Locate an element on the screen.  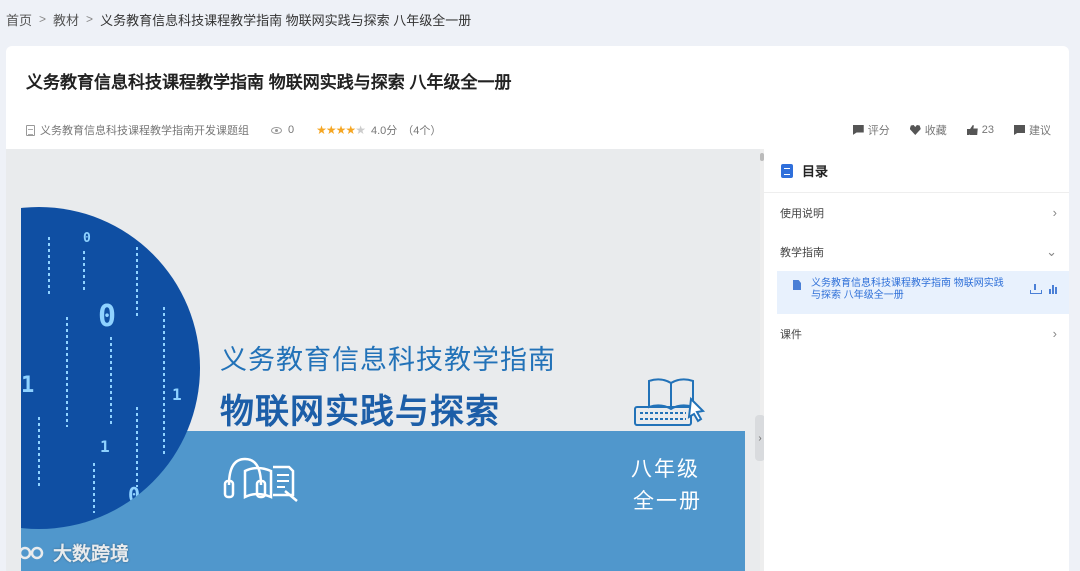
comment-icon is located at coordinates (858, 130).